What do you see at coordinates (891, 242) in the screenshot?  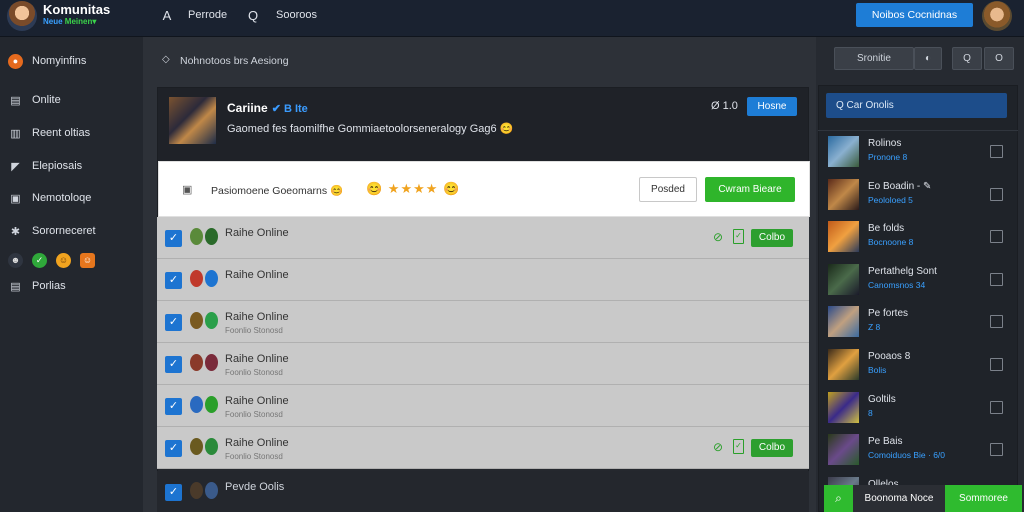 I see `item-subtitle: Bocnoone 8` at bounding box center [891, 242].